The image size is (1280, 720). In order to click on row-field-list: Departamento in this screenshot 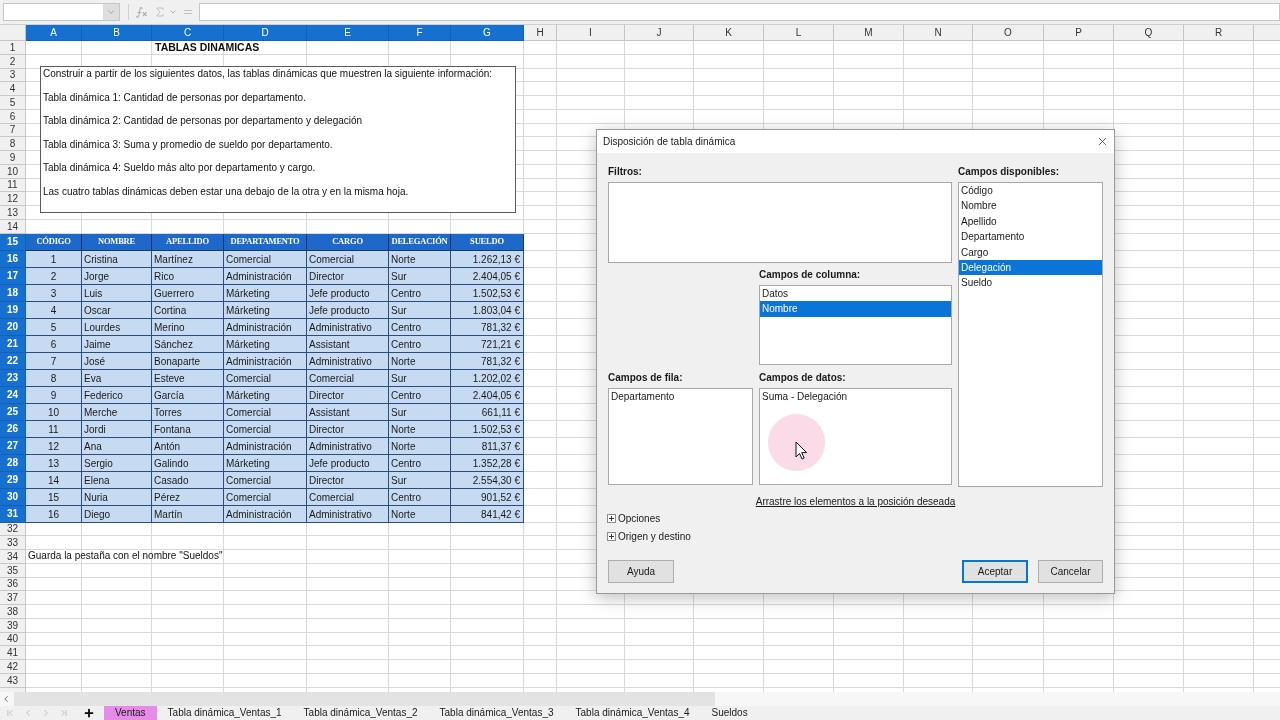, I will do `click(680, 436)`.